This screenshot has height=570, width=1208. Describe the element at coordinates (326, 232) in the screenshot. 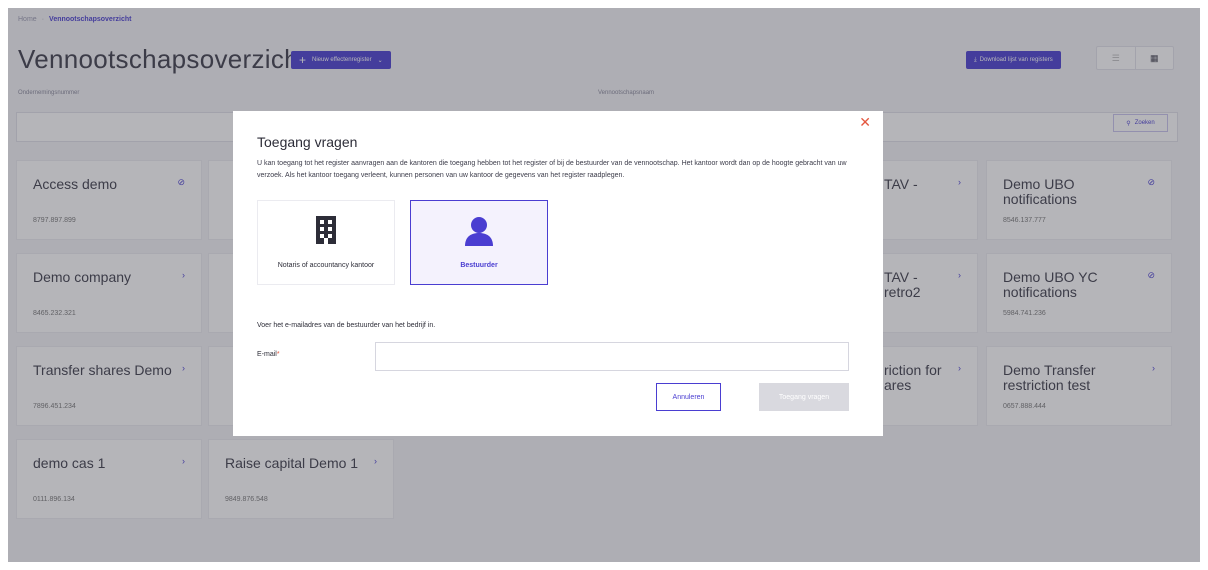

I see `building-icon` at that location.